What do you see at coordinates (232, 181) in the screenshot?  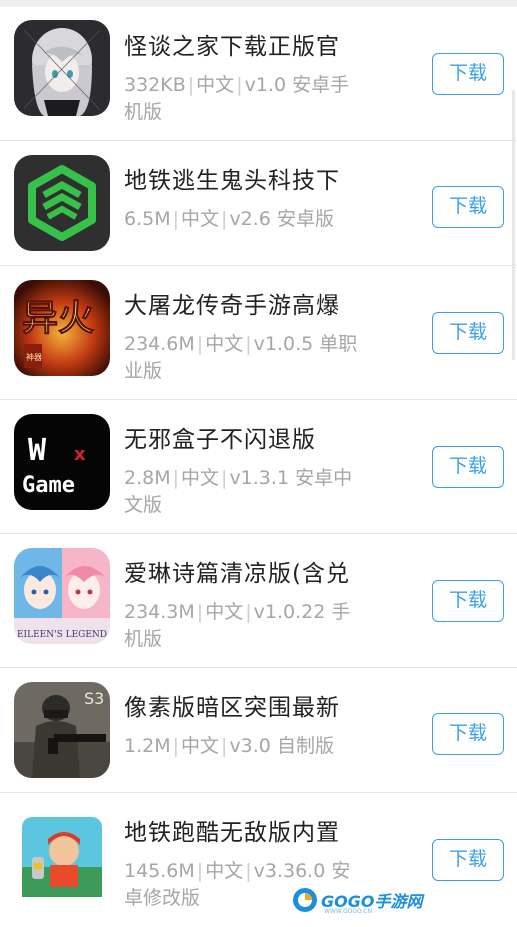 I see `app-title: 地铁逃生鬼头科技下` at bounding box center [232, 181].